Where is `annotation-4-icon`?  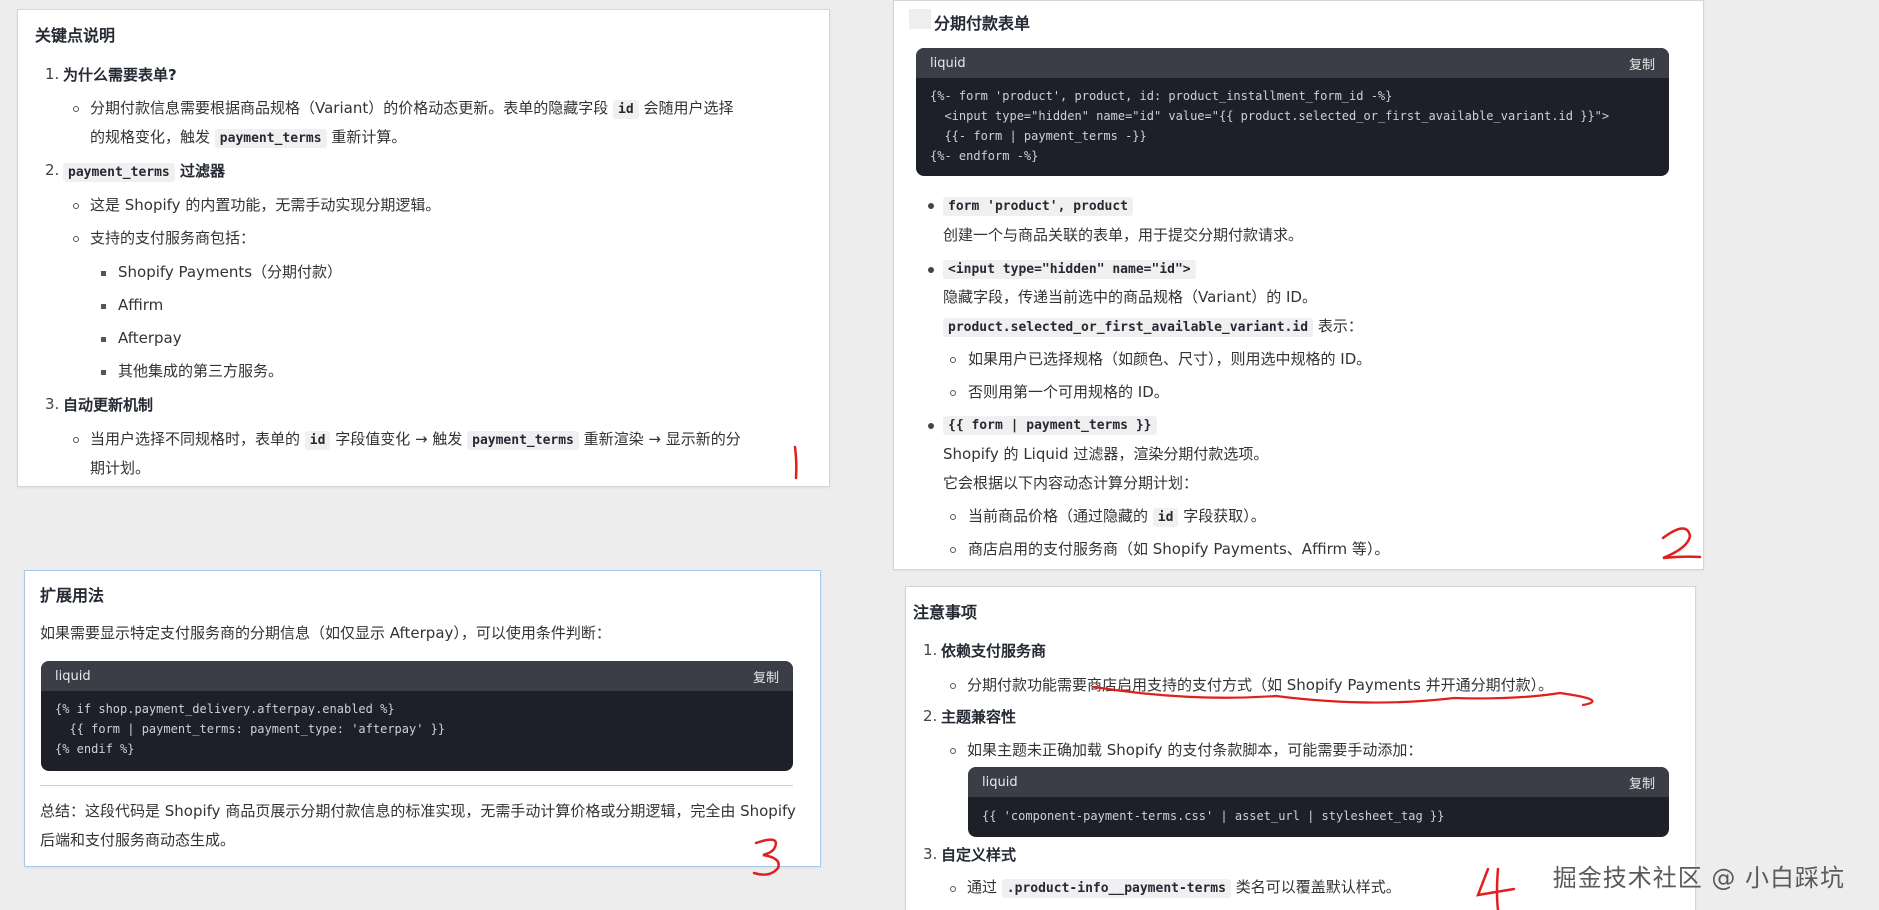
annotation-4-icon is located at coordinates (1496, 888).